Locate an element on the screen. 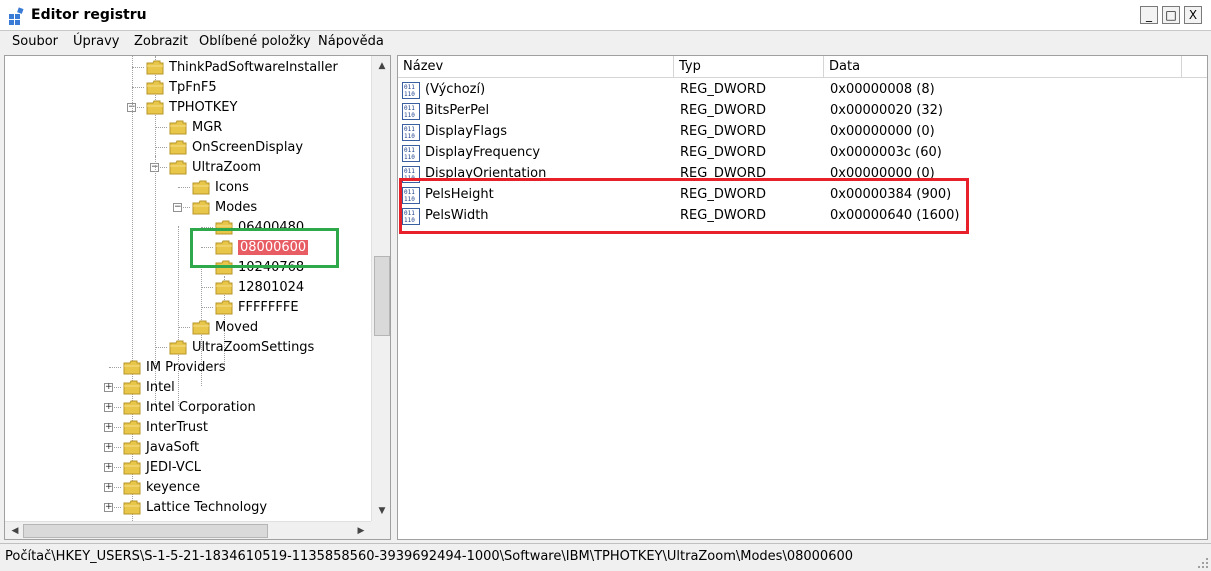 This screenshot has width=1211, height=571. menu-zobrazit: Zobrazit is located at coordinates (161, 41).